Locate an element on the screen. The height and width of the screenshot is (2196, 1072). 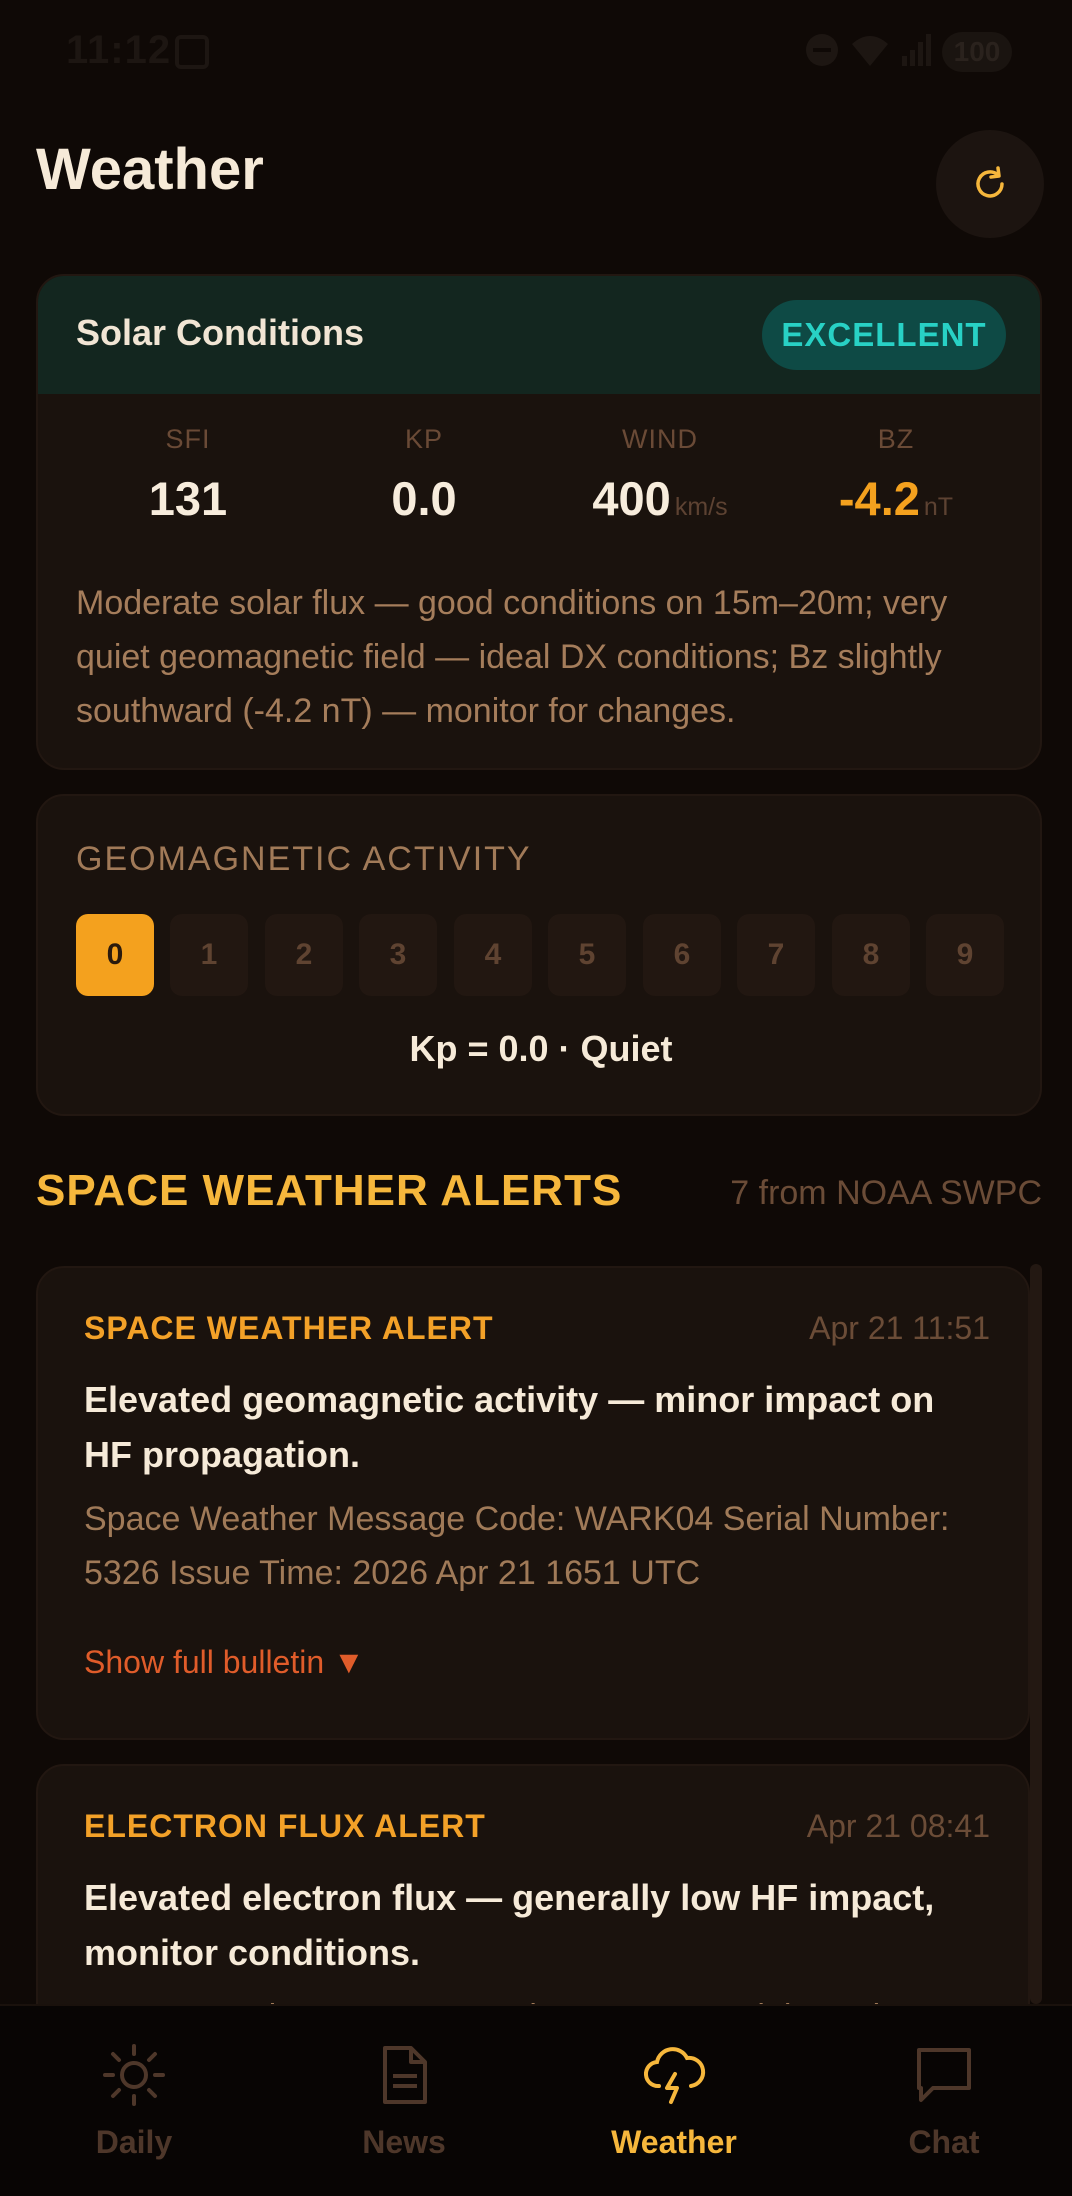
kp-cell-2: 2 is located at coordinates (304, 955).